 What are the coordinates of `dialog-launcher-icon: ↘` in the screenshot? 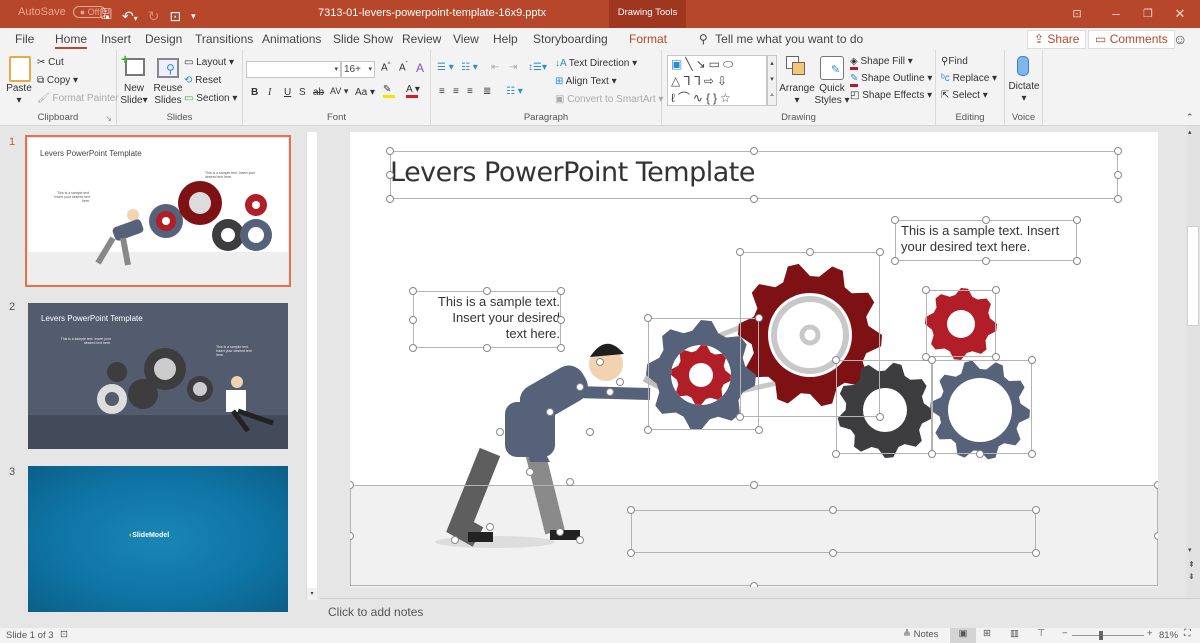 It's located at (108, 118).